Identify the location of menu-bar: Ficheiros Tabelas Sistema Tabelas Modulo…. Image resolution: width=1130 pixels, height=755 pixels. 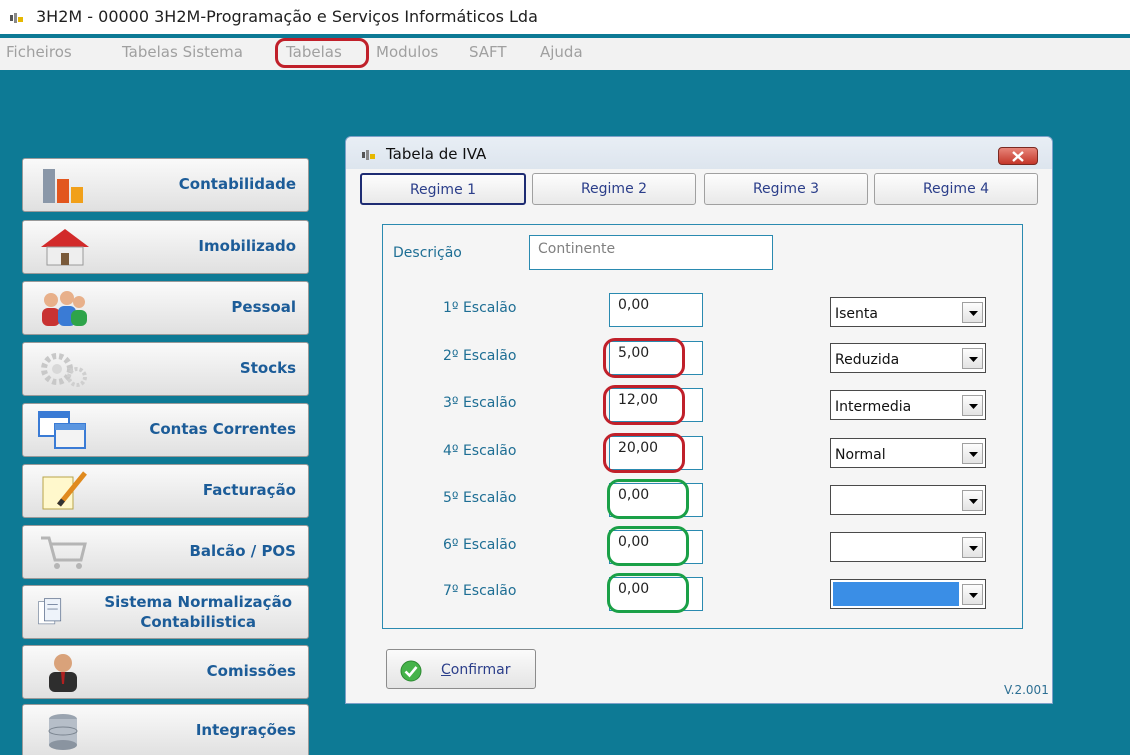
(565, 54).